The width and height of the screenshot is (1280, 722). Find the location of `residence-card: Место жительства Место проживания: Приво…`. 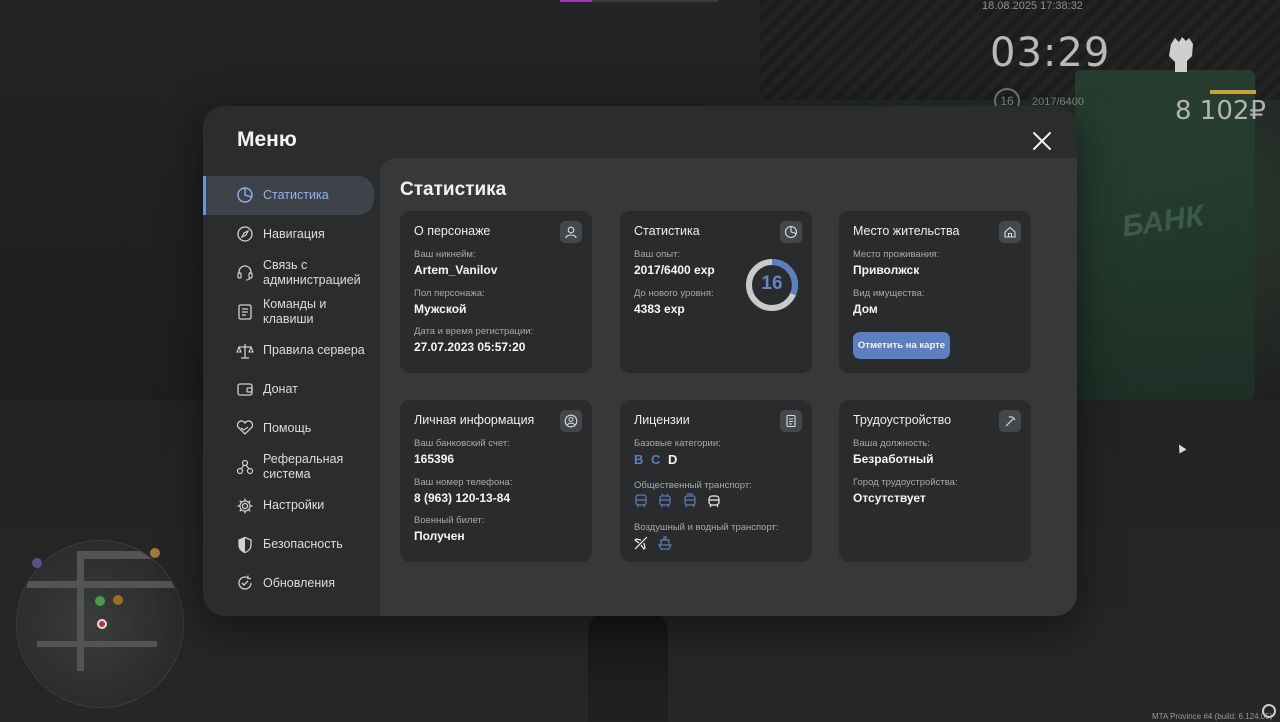

residence-card: Место жительства Место проживания: Приво… is located at coordinates (935, 292).